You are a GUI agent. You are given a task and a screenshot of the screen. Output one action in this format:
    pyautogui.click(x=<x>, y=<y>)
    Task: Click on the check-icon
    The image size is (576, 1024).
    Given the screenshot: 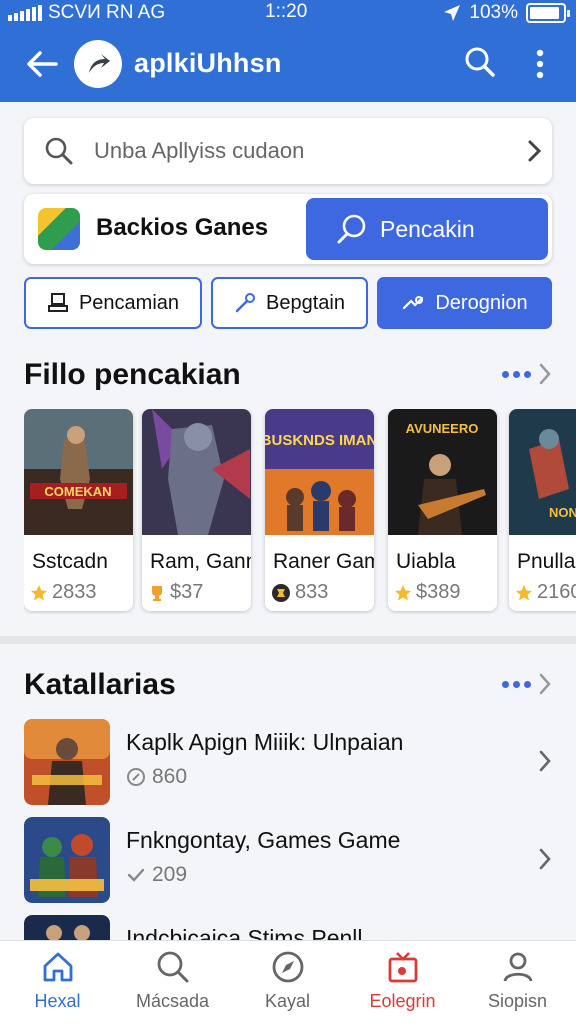 What is the action you would take?
    pyautogui.click(x=136, y=875)
    